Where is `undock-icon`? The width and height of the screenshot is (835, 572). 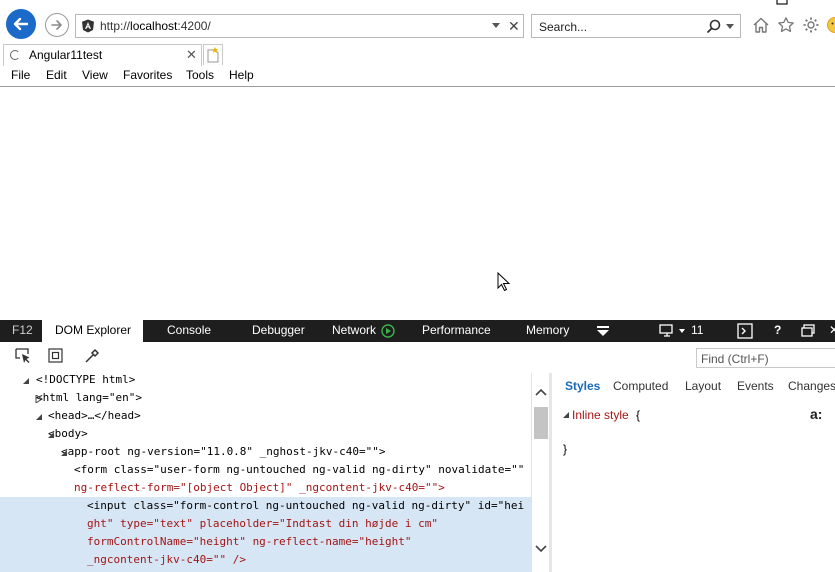 undock-icon is located at coordinates (808, 330).